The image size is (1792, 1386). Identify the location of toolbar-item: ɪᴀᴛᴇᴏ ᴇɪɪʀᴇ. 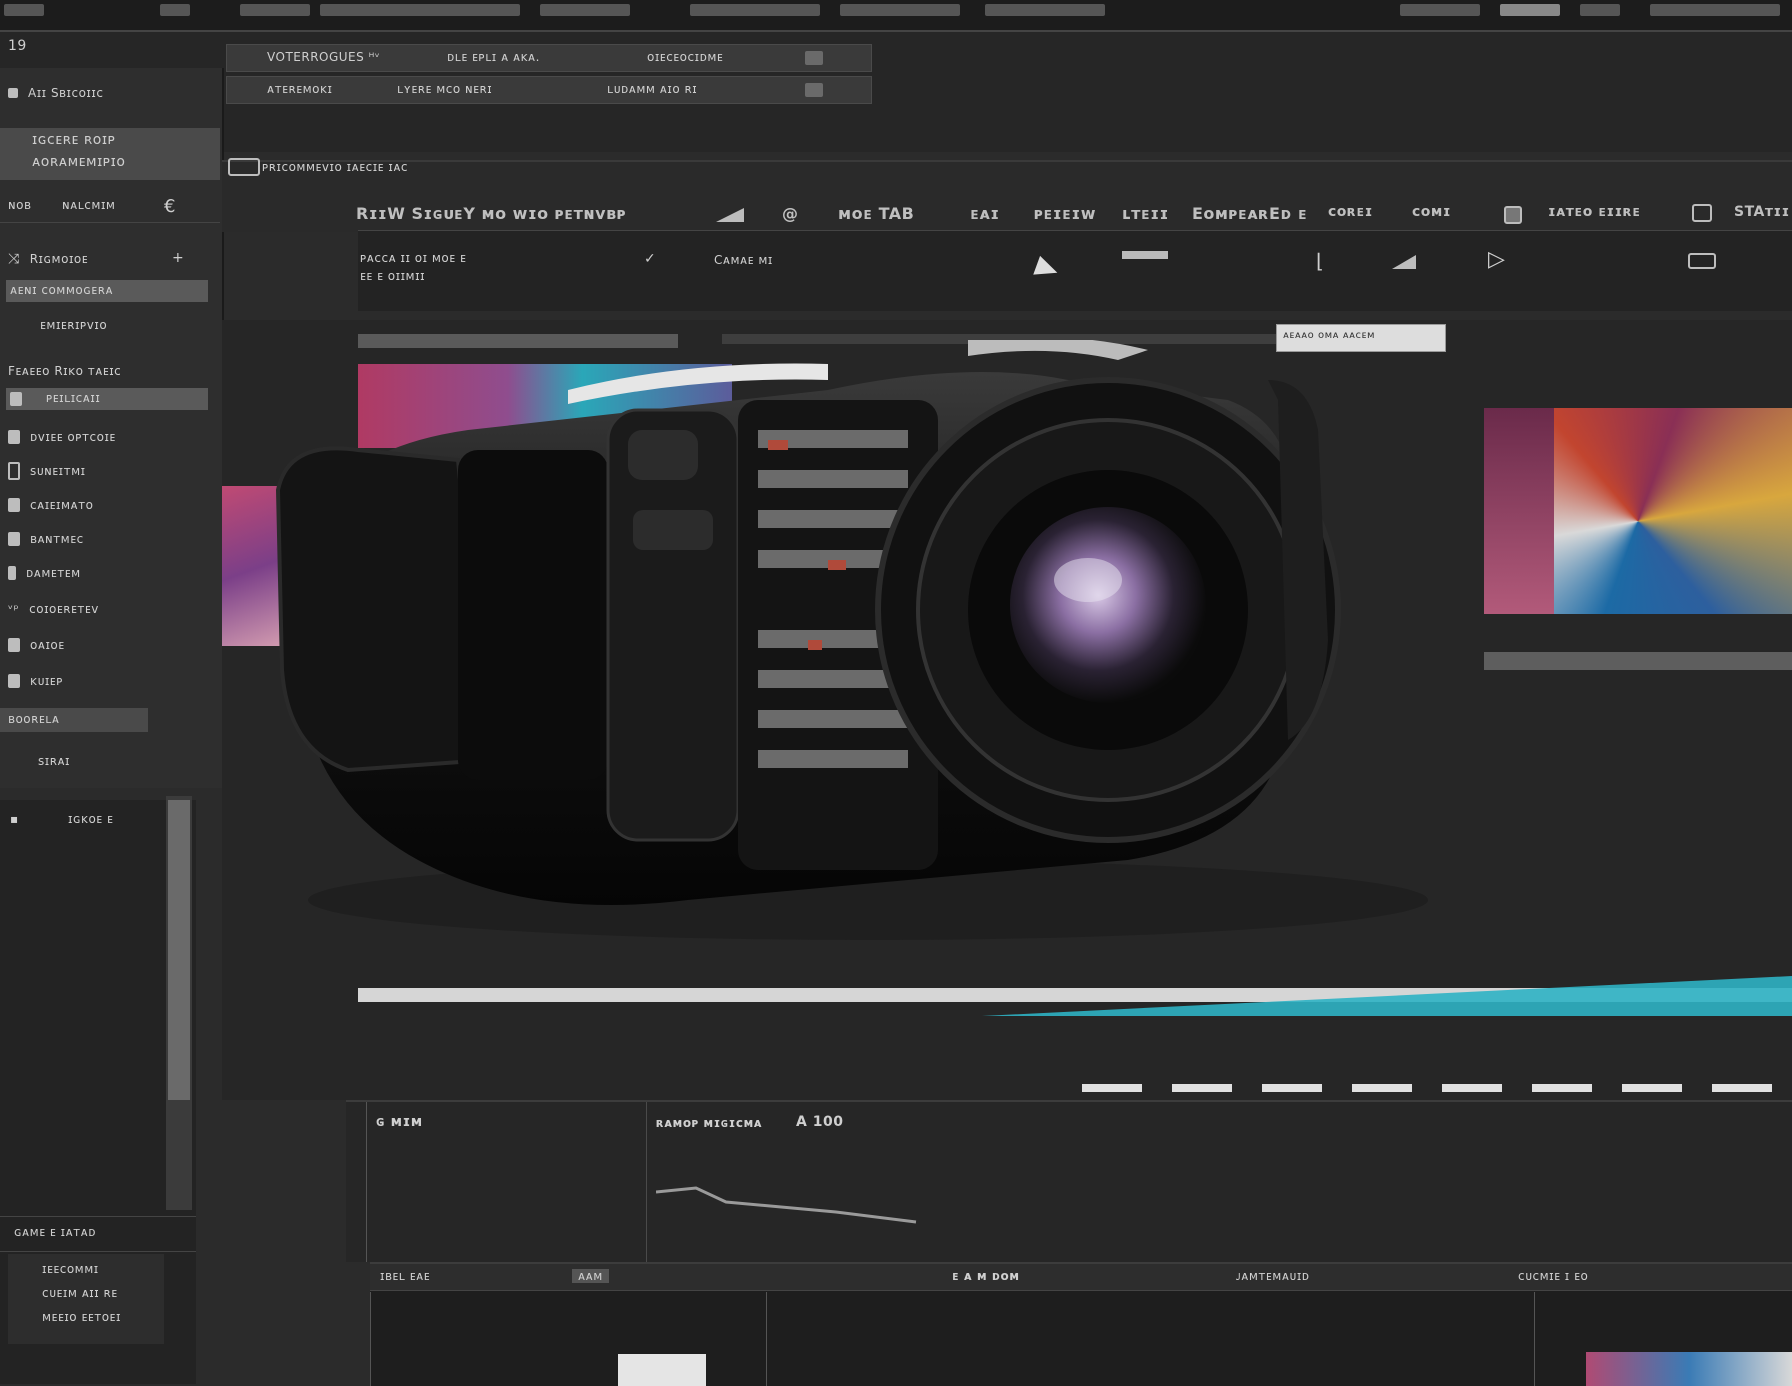
(1594, 212).